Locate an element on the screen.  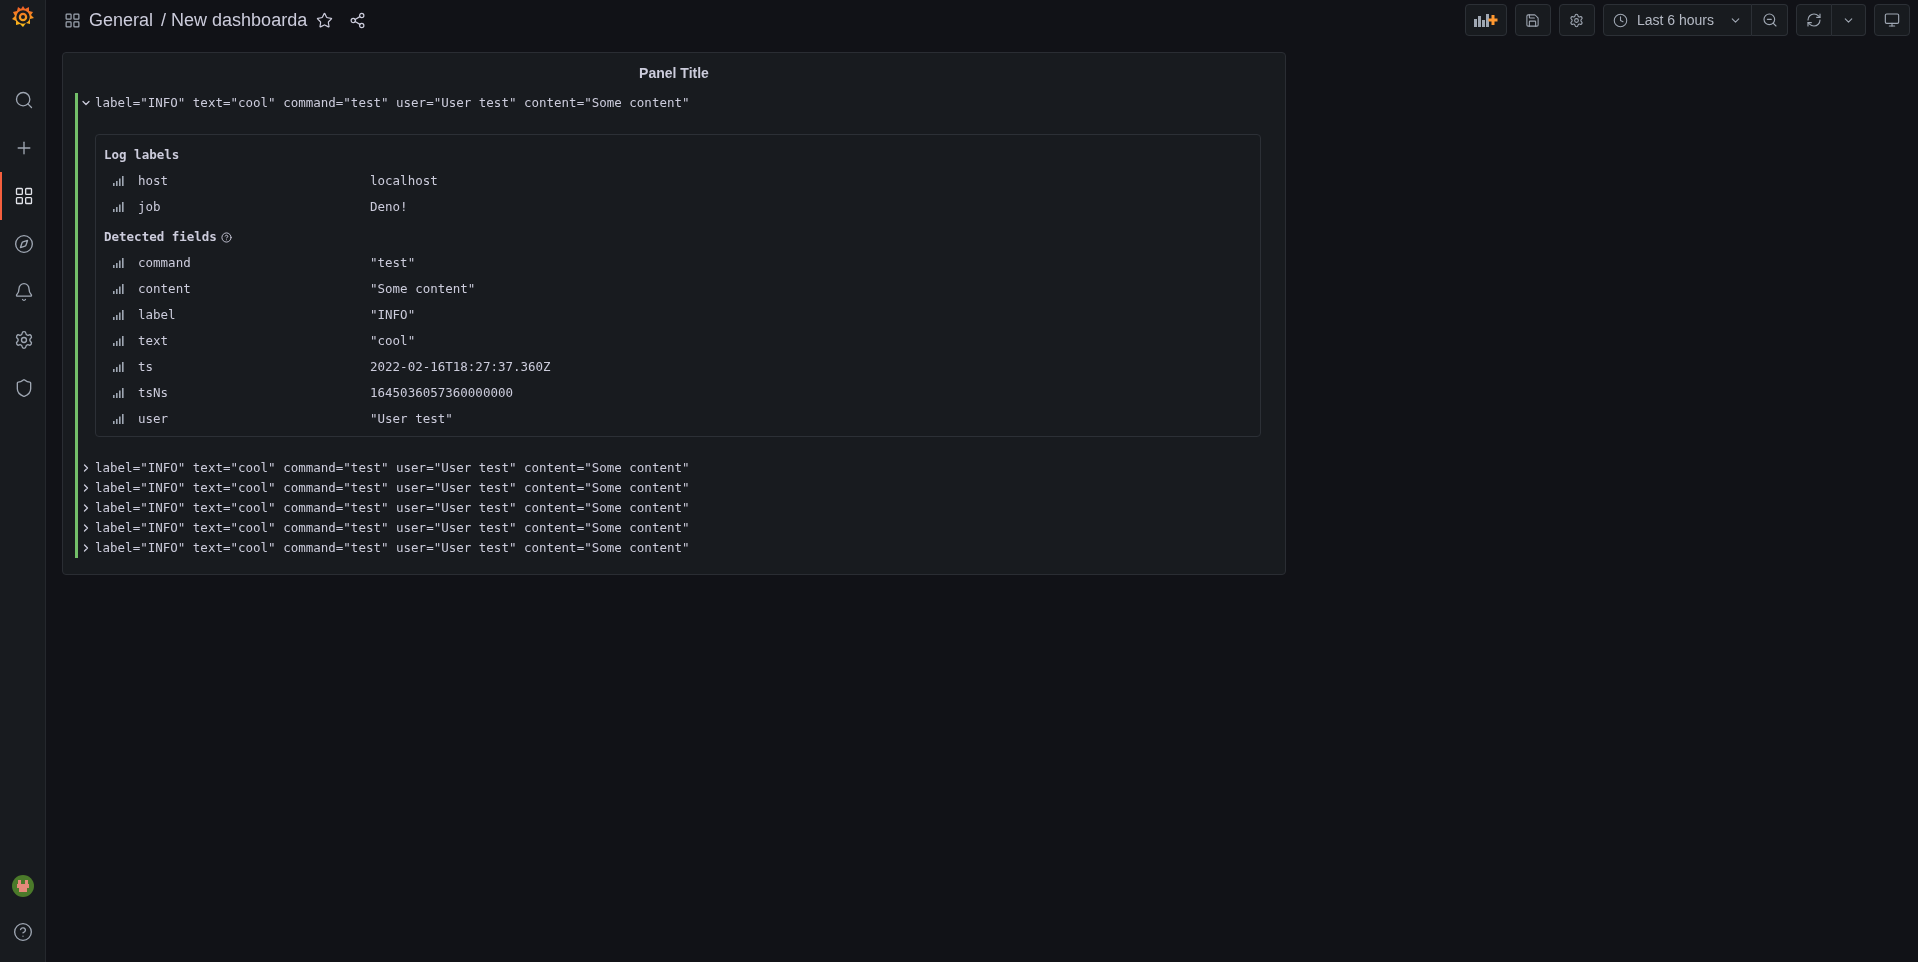
field-value: localhost is located at coordinates (404, 180).